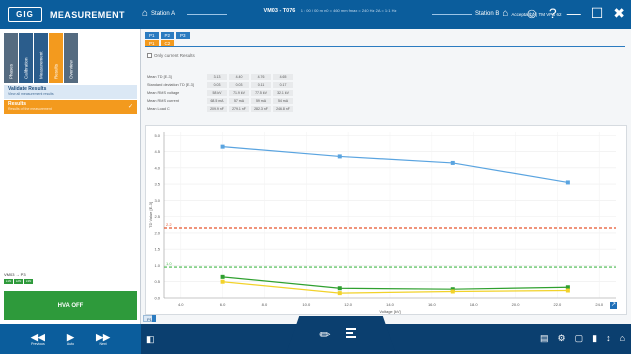  What do you see at coordinates (348, 304) in the screenshot?
I see `x-tick-label: 12.0` at bounding box center [348, 304].